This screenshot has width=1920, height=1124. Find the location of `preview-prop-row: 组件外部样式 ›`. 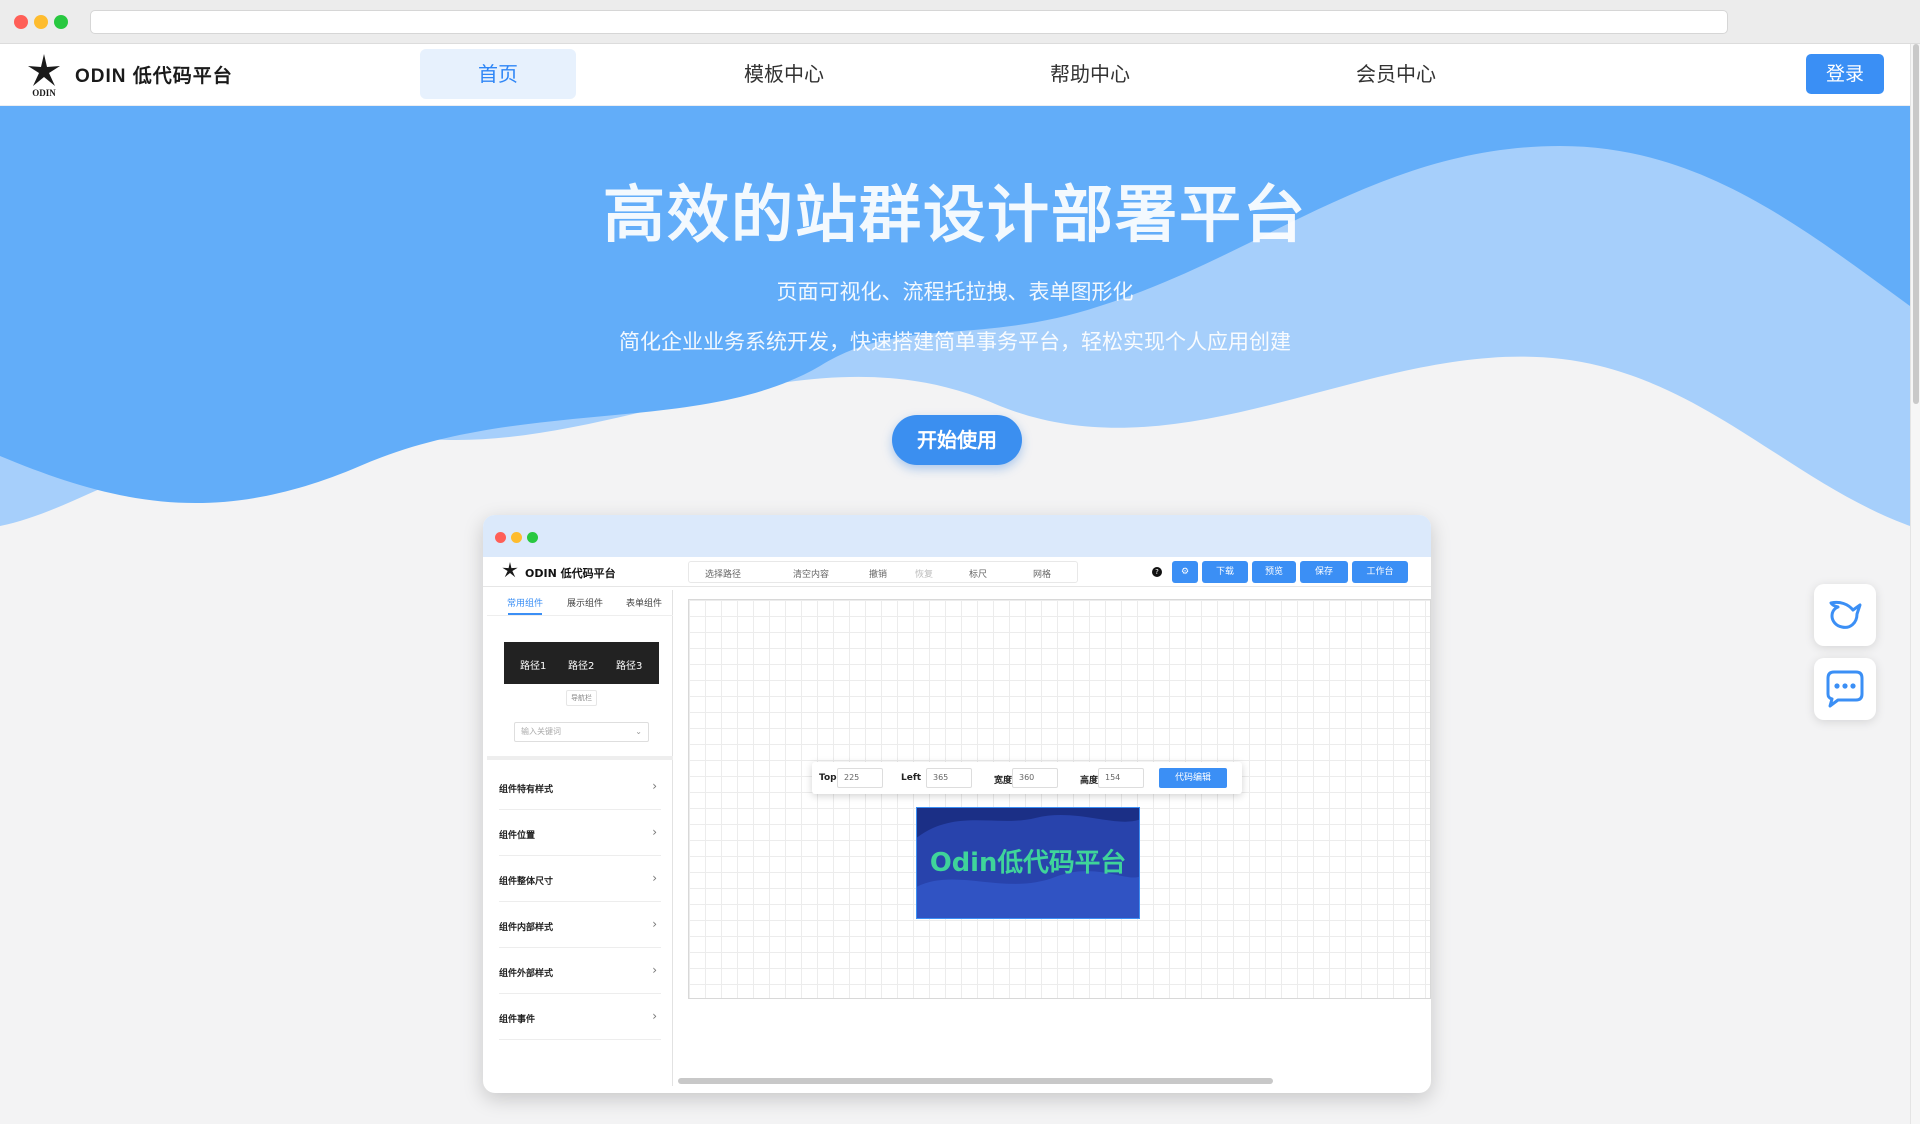

preview-prop-row: 组件外部样式 › is located at coordinates (580, 971).